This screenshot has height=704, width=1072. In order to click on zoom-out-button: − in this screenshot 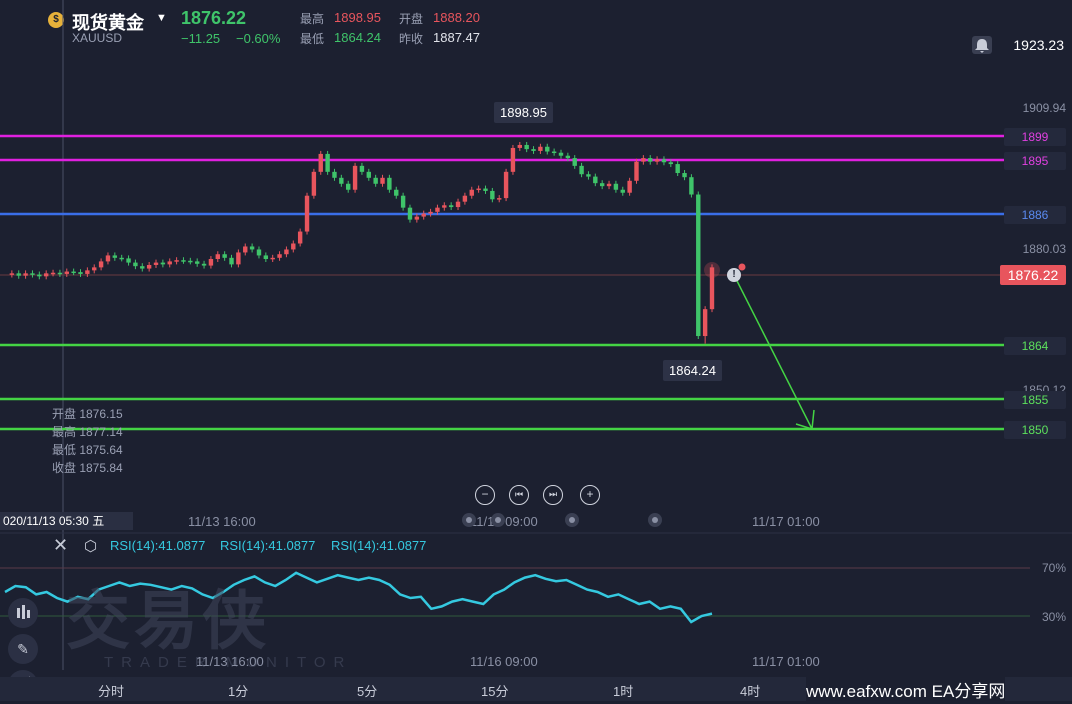, I will do `click(485, 495)`.